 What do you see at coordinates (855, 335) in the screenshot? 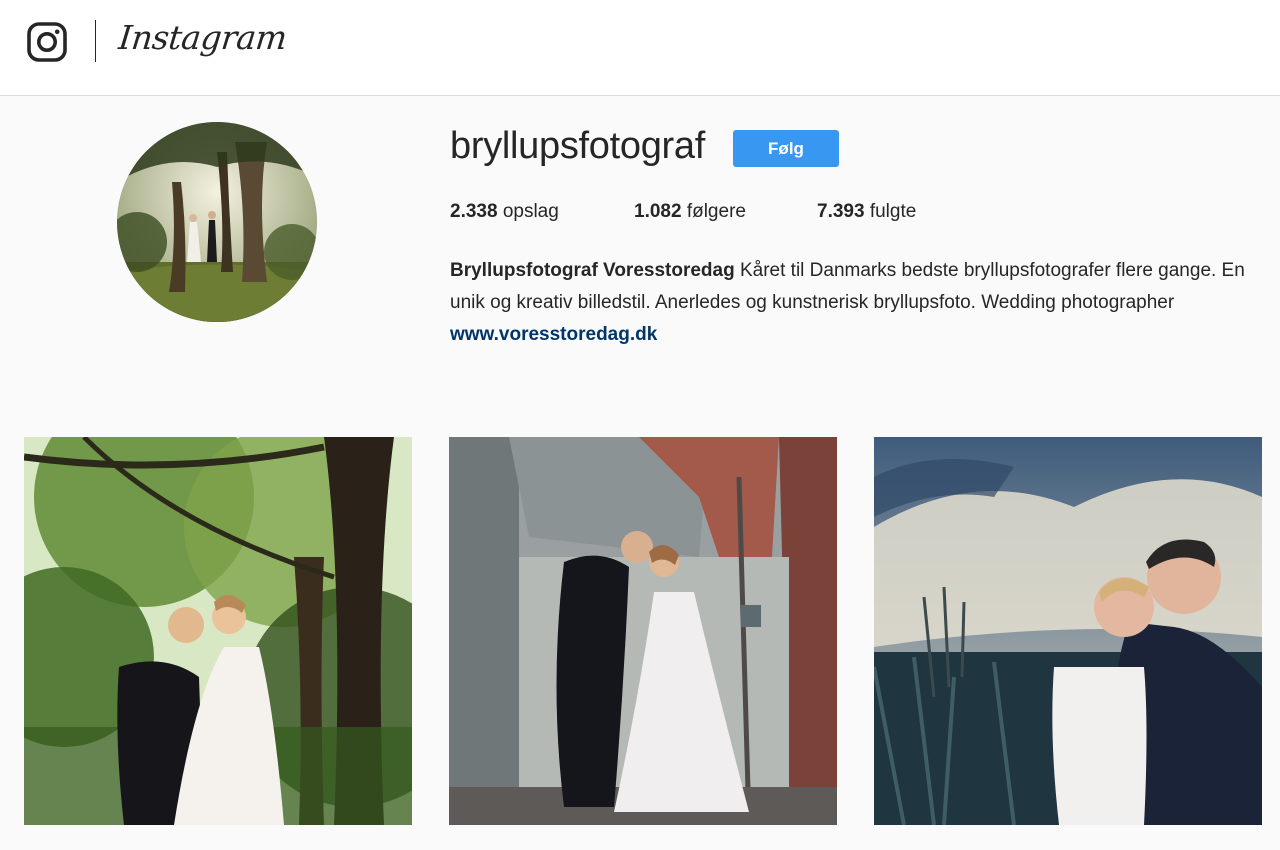
I see `bio-website-link: www.voresstoredag.dk` at bounding box center [855, 335].